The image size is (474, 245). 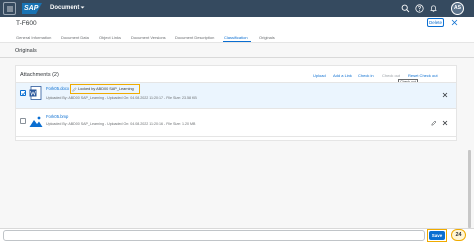 What do you see at coordinates (237, 57) in the screenshot?
I see `section-divider` at bounding box center [237, 57].